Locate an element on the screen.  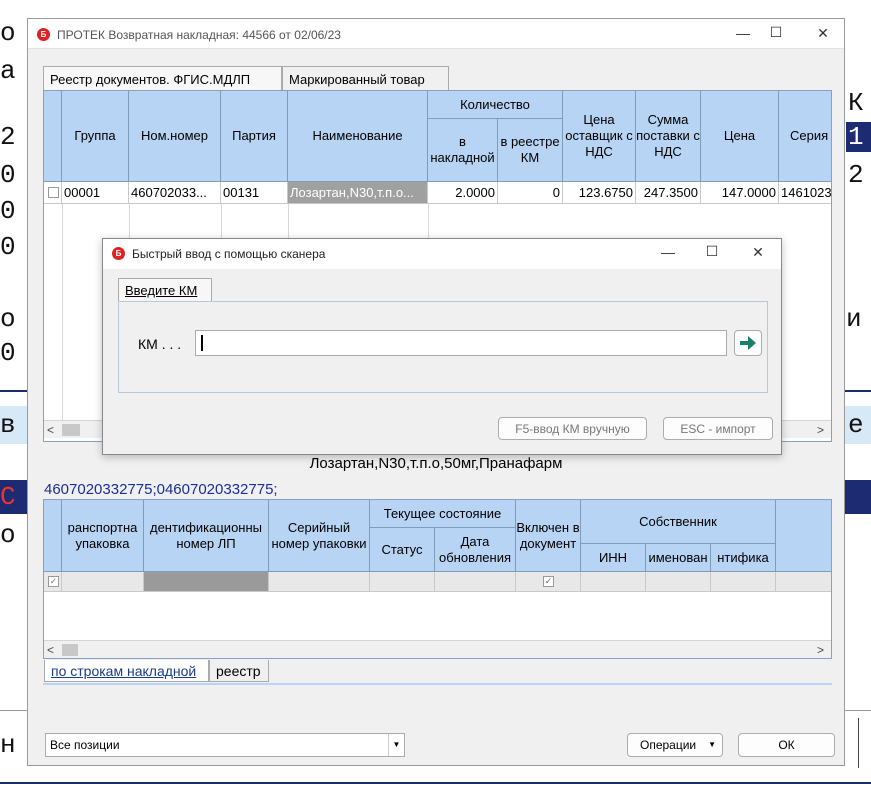
header-price-nds: Цена оставщик с НДС is located at coordinates (599, 136).